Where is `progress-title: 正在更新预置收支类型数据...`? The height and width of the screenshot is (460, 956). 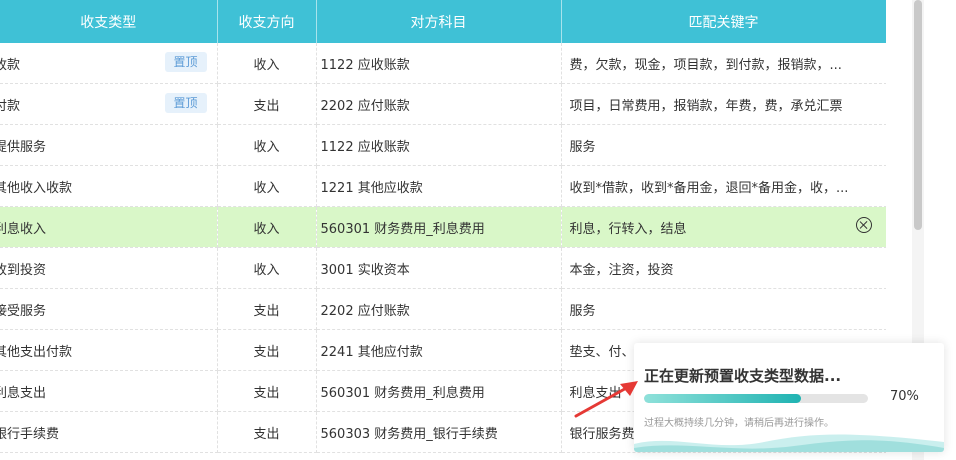 progress-title: 正在更新预置收支类型数据... is located at coordinates (743, 376).